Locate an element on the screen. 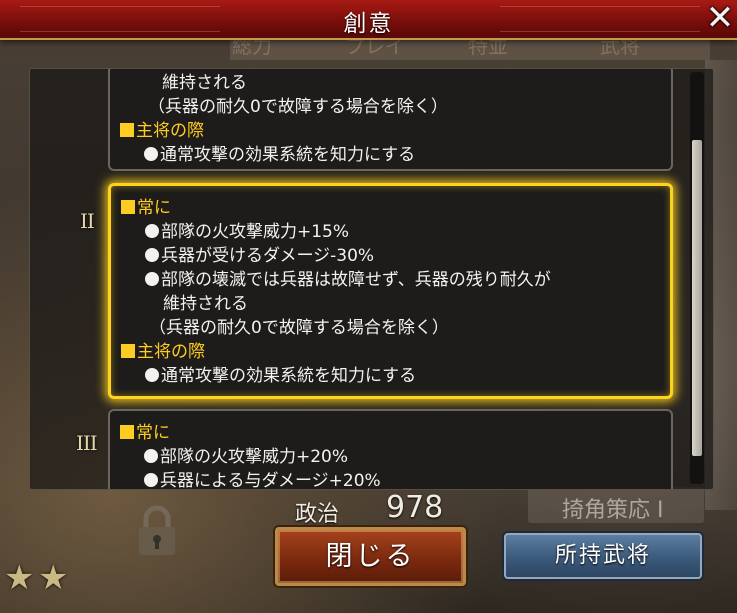 This screenshot has width=737, height=613. window-title: 創意 is located at coordinates (368, 24).